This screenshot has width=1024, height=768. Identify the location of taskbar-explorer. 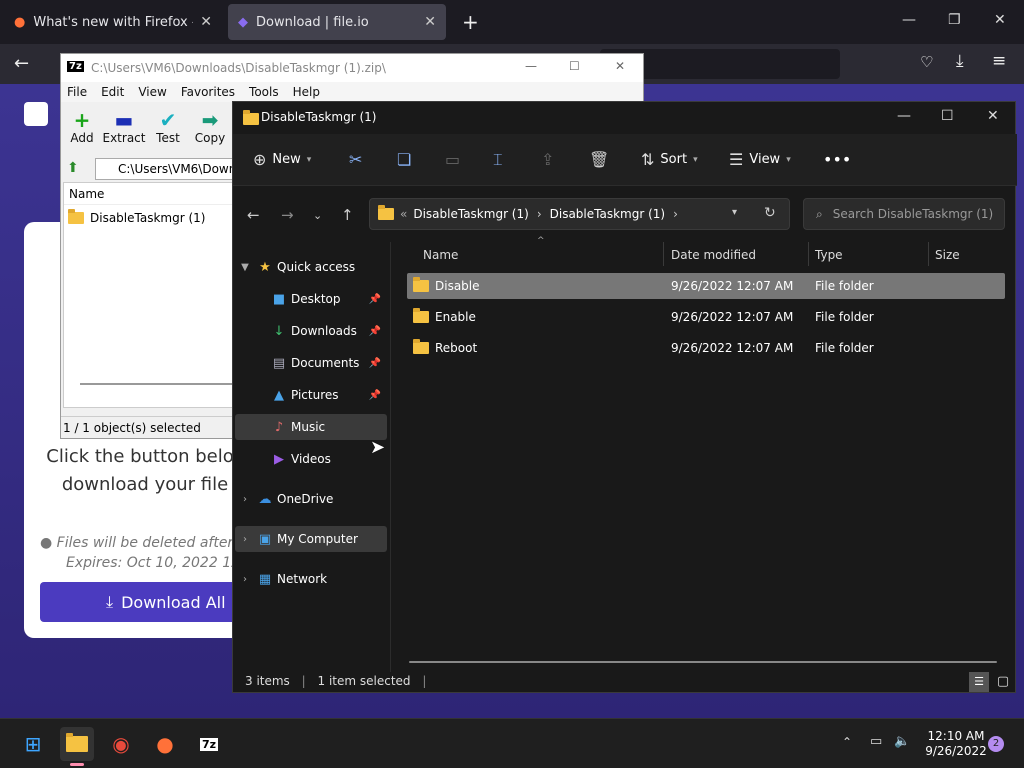
(77, 744).